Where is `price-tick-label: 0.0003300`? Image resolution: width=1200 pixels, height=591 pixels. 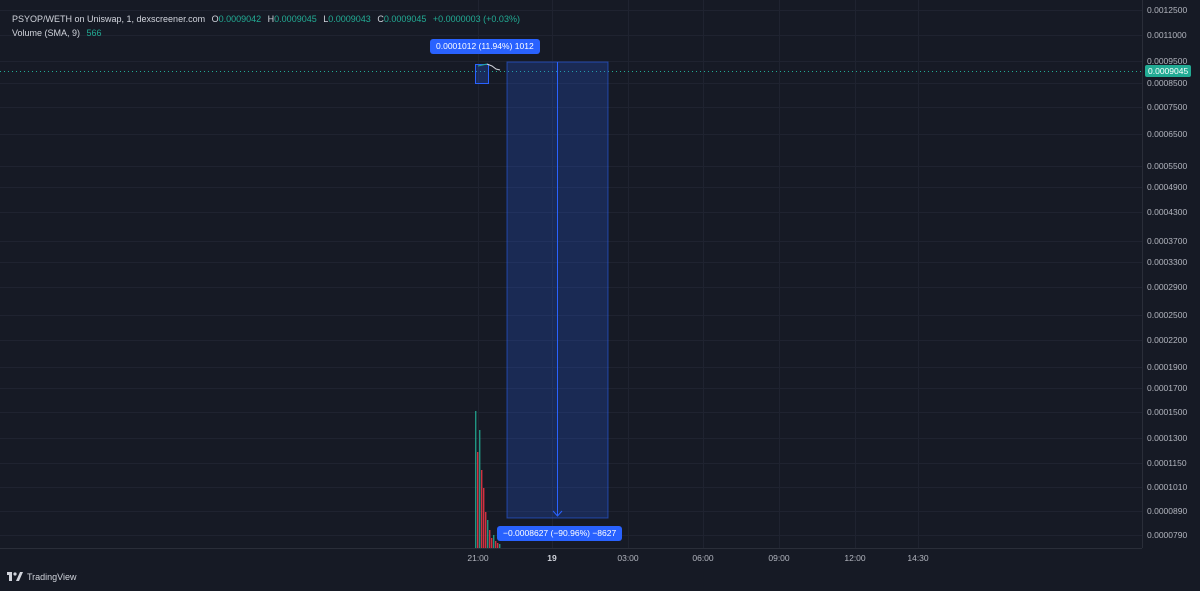
price-tick-label: 0.0003300 is located at coordinates (1167, 262).